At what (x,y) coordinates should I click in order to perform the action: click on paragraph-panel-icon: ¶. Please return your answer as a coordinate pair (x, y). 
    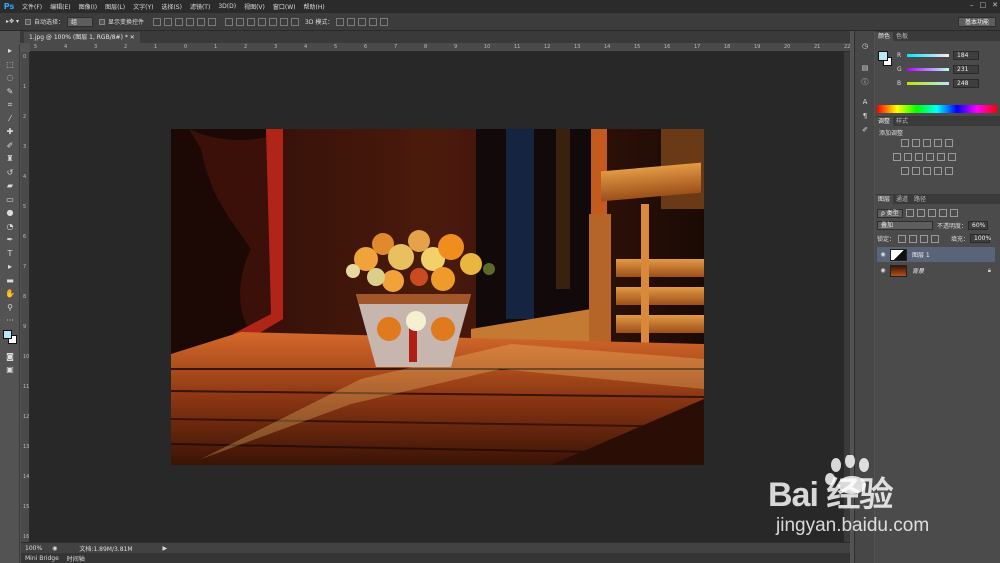
    Looking at the image, I should click on (865, 116).